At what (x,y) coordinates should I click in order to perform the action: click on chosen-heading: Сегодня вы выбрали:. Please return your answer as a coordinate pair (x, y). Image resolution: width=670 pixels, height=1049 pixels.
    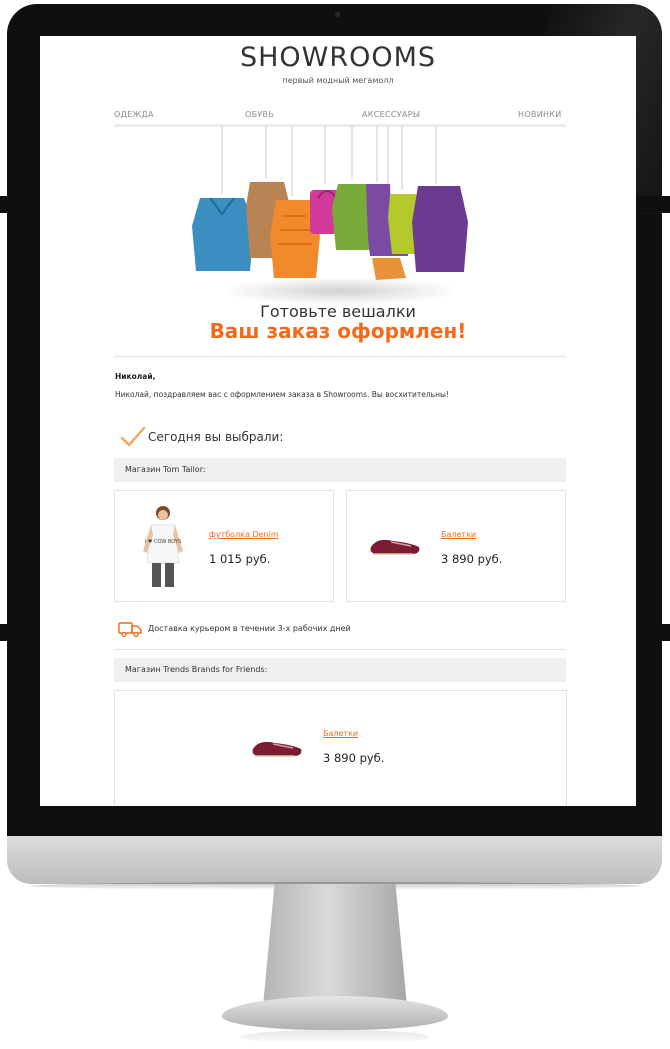
    Looking at the image, I should click on (201, 437).